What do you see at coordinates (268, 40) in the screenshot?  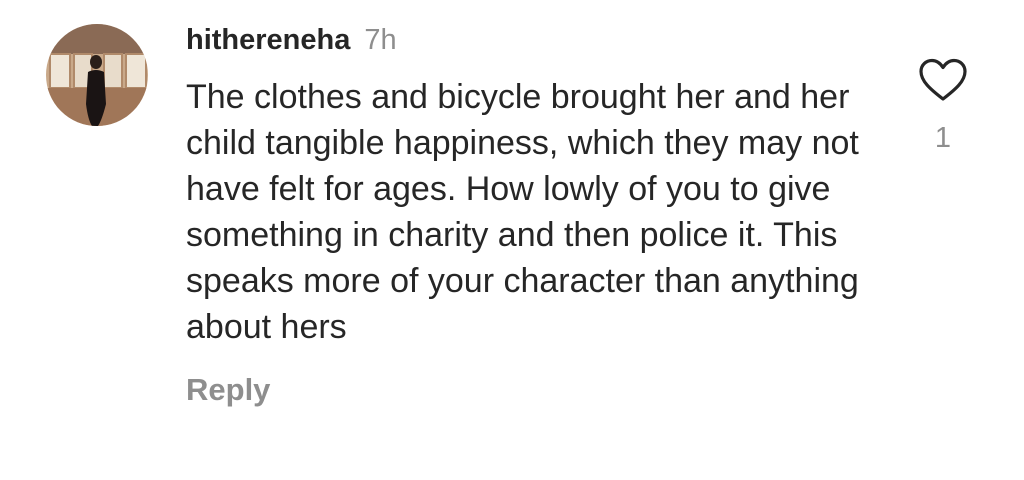 I see `username-link: hithereneha` at bounding box center [268, 40].